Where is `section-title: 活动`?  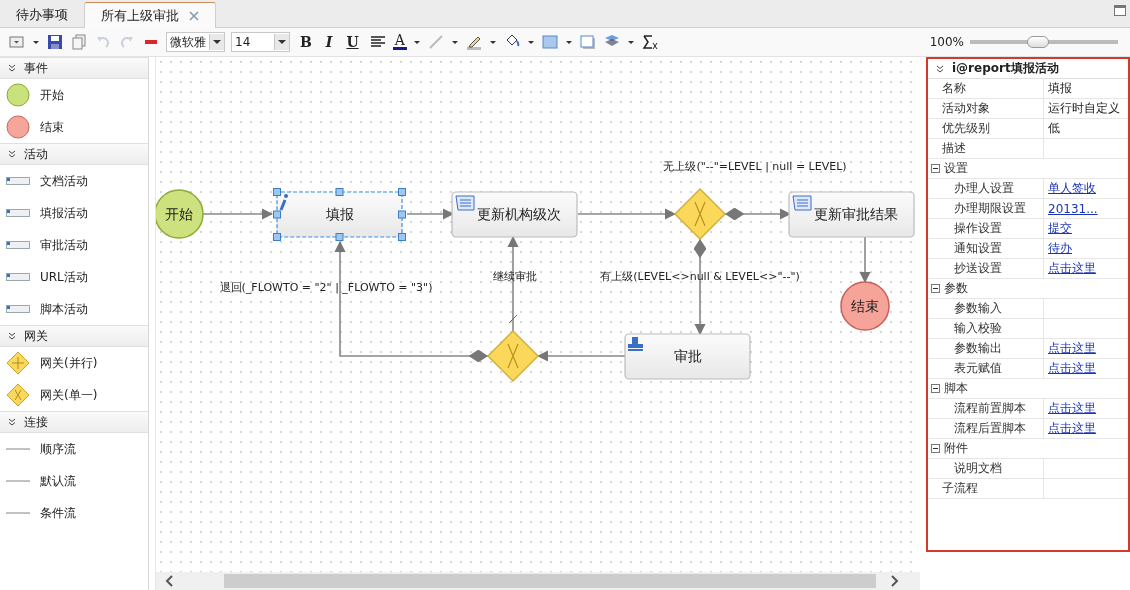
section-title: 活动 is located at coordinates (36, 154).